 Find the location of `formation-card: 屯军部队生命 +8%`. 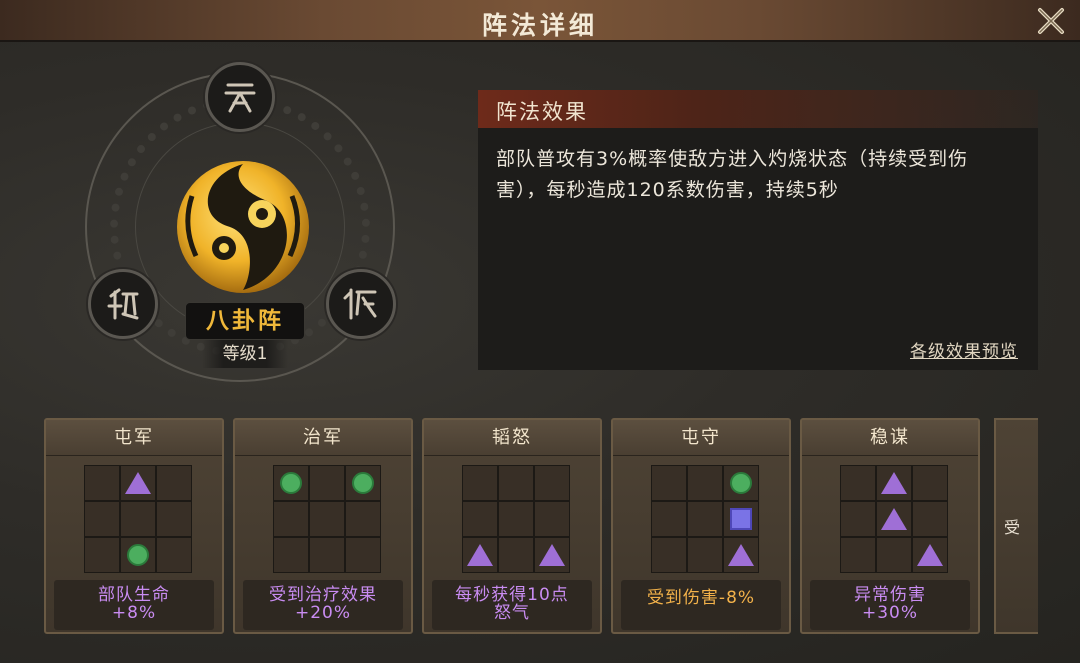

formation-card: 屯军部队生命 +8% is located at coordinates (134, 526).